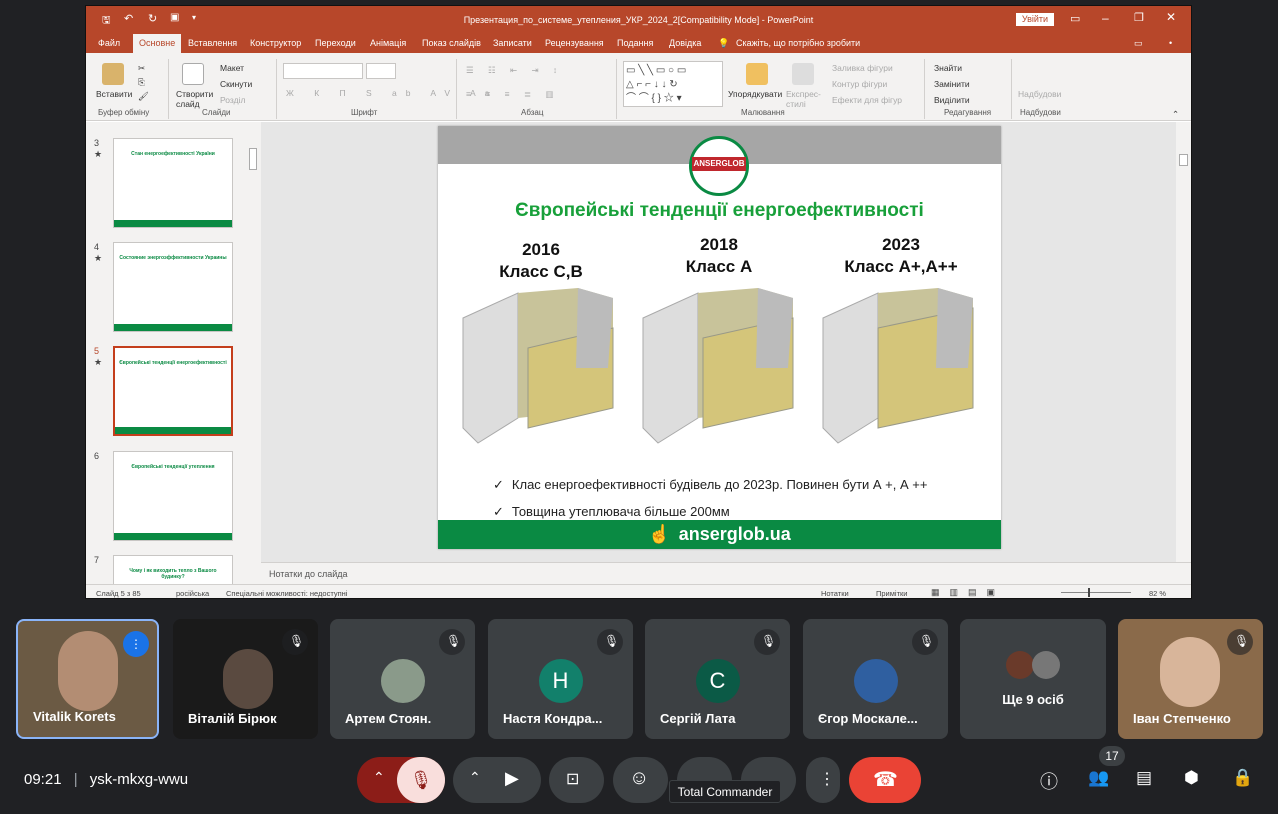 The height and width of the screenshot is (814, 1278). Describe the element at coordinates (245, 679) in the screenshot. I see `participant-tile: 🎙 Віталій Бірюк` at that location.